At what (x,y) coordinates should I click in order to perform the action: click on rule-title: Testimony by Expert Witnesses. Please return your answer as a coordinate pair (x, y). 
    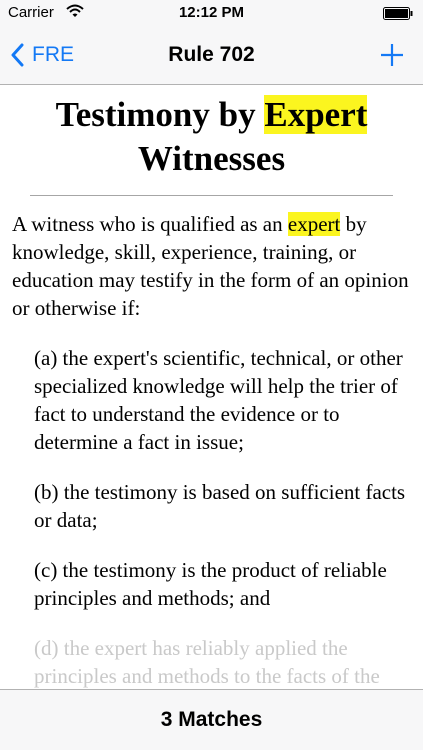
    Looking at the image, I should click on (211, 137).